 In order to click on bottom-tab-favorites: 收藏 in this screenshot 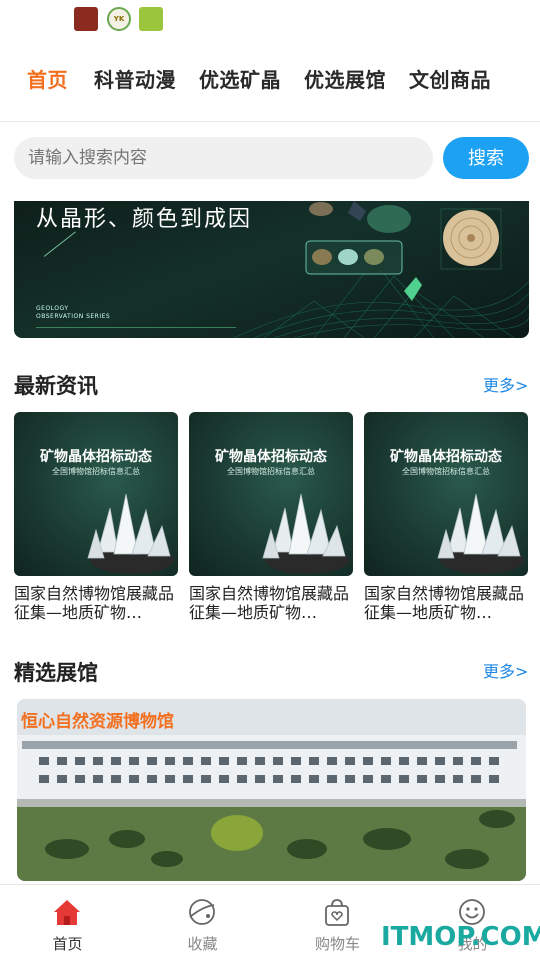, I will do `click(202, 922)`.